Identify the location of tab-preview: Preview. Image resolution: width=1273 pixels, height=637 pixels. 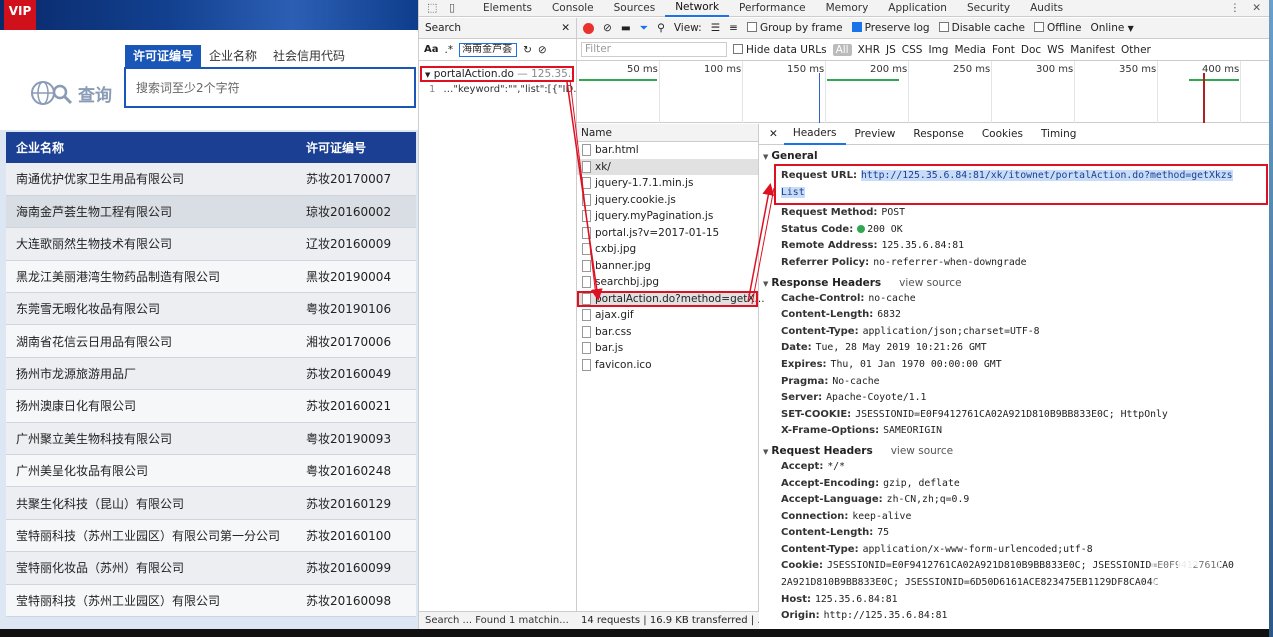
(875, 134).